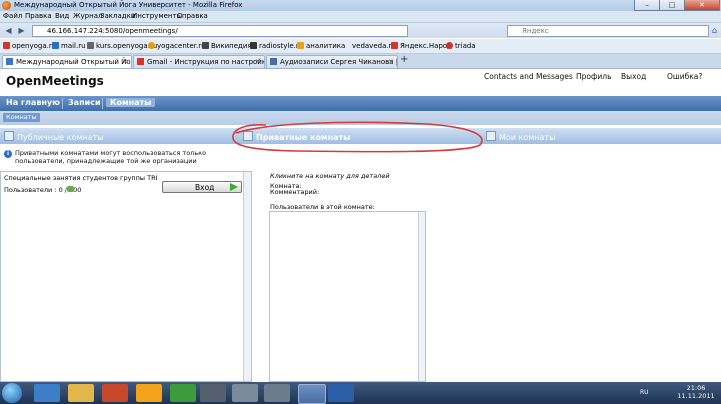 The image size is (721, 404). Describe the element at coordinates (714, 30) in the screenshot. I see `home-icon: ⌂` at that location.